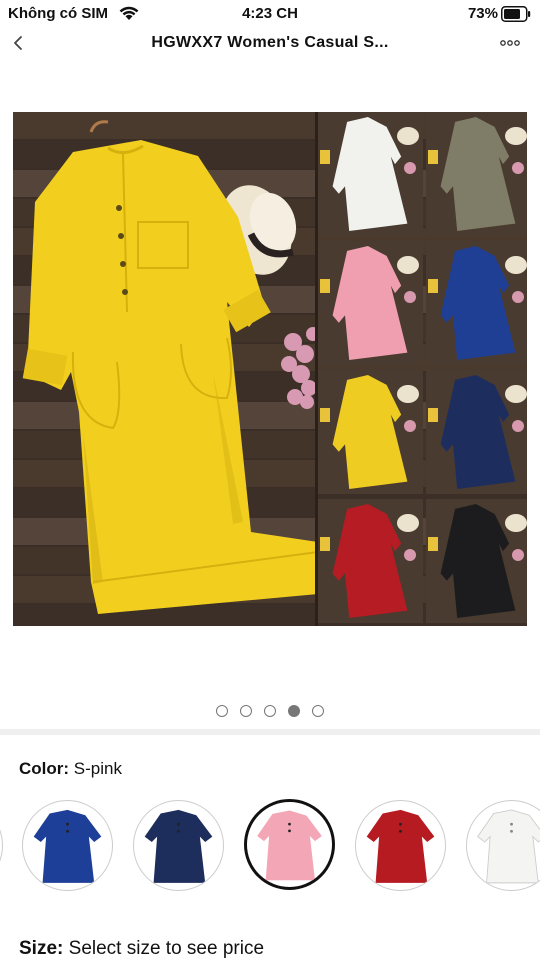 This screenshot has width=540, height=960. What do you see at coordinates (178, 845) in the screenshot?
I see `color-swatch-navy` at bounding box center [178, 845].